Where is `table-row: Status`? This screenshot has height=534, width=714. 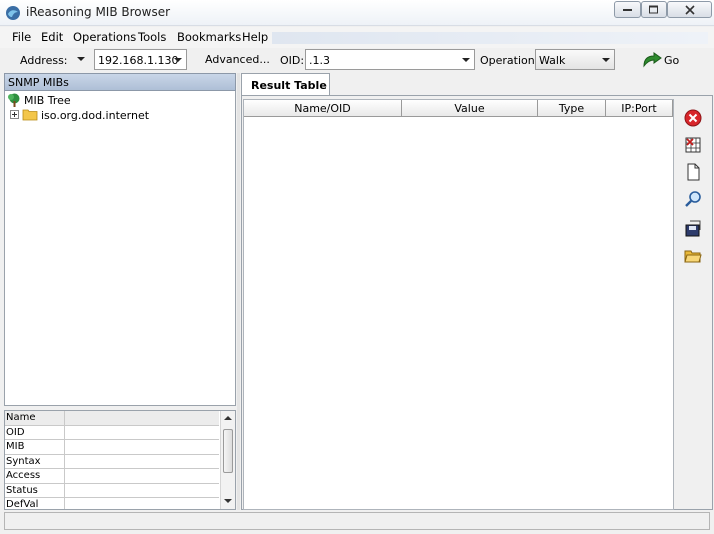
table-row: Status is located at coordinates (112, 490).